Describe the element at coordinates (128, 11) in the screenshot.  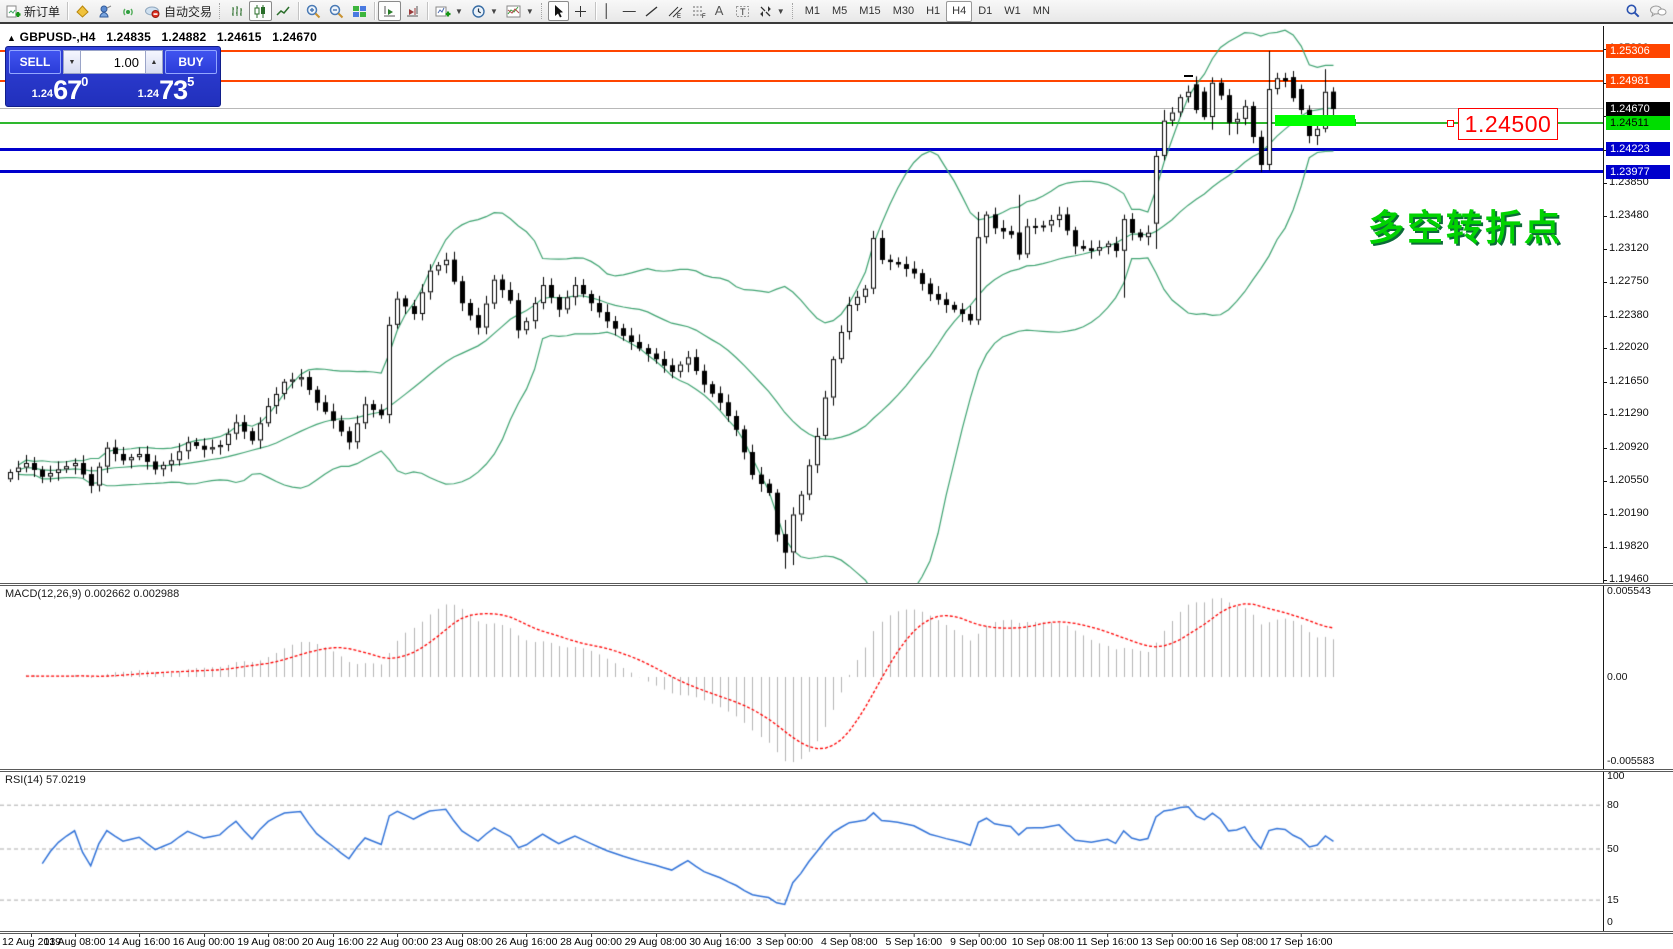
I see `signals-button` at that location.